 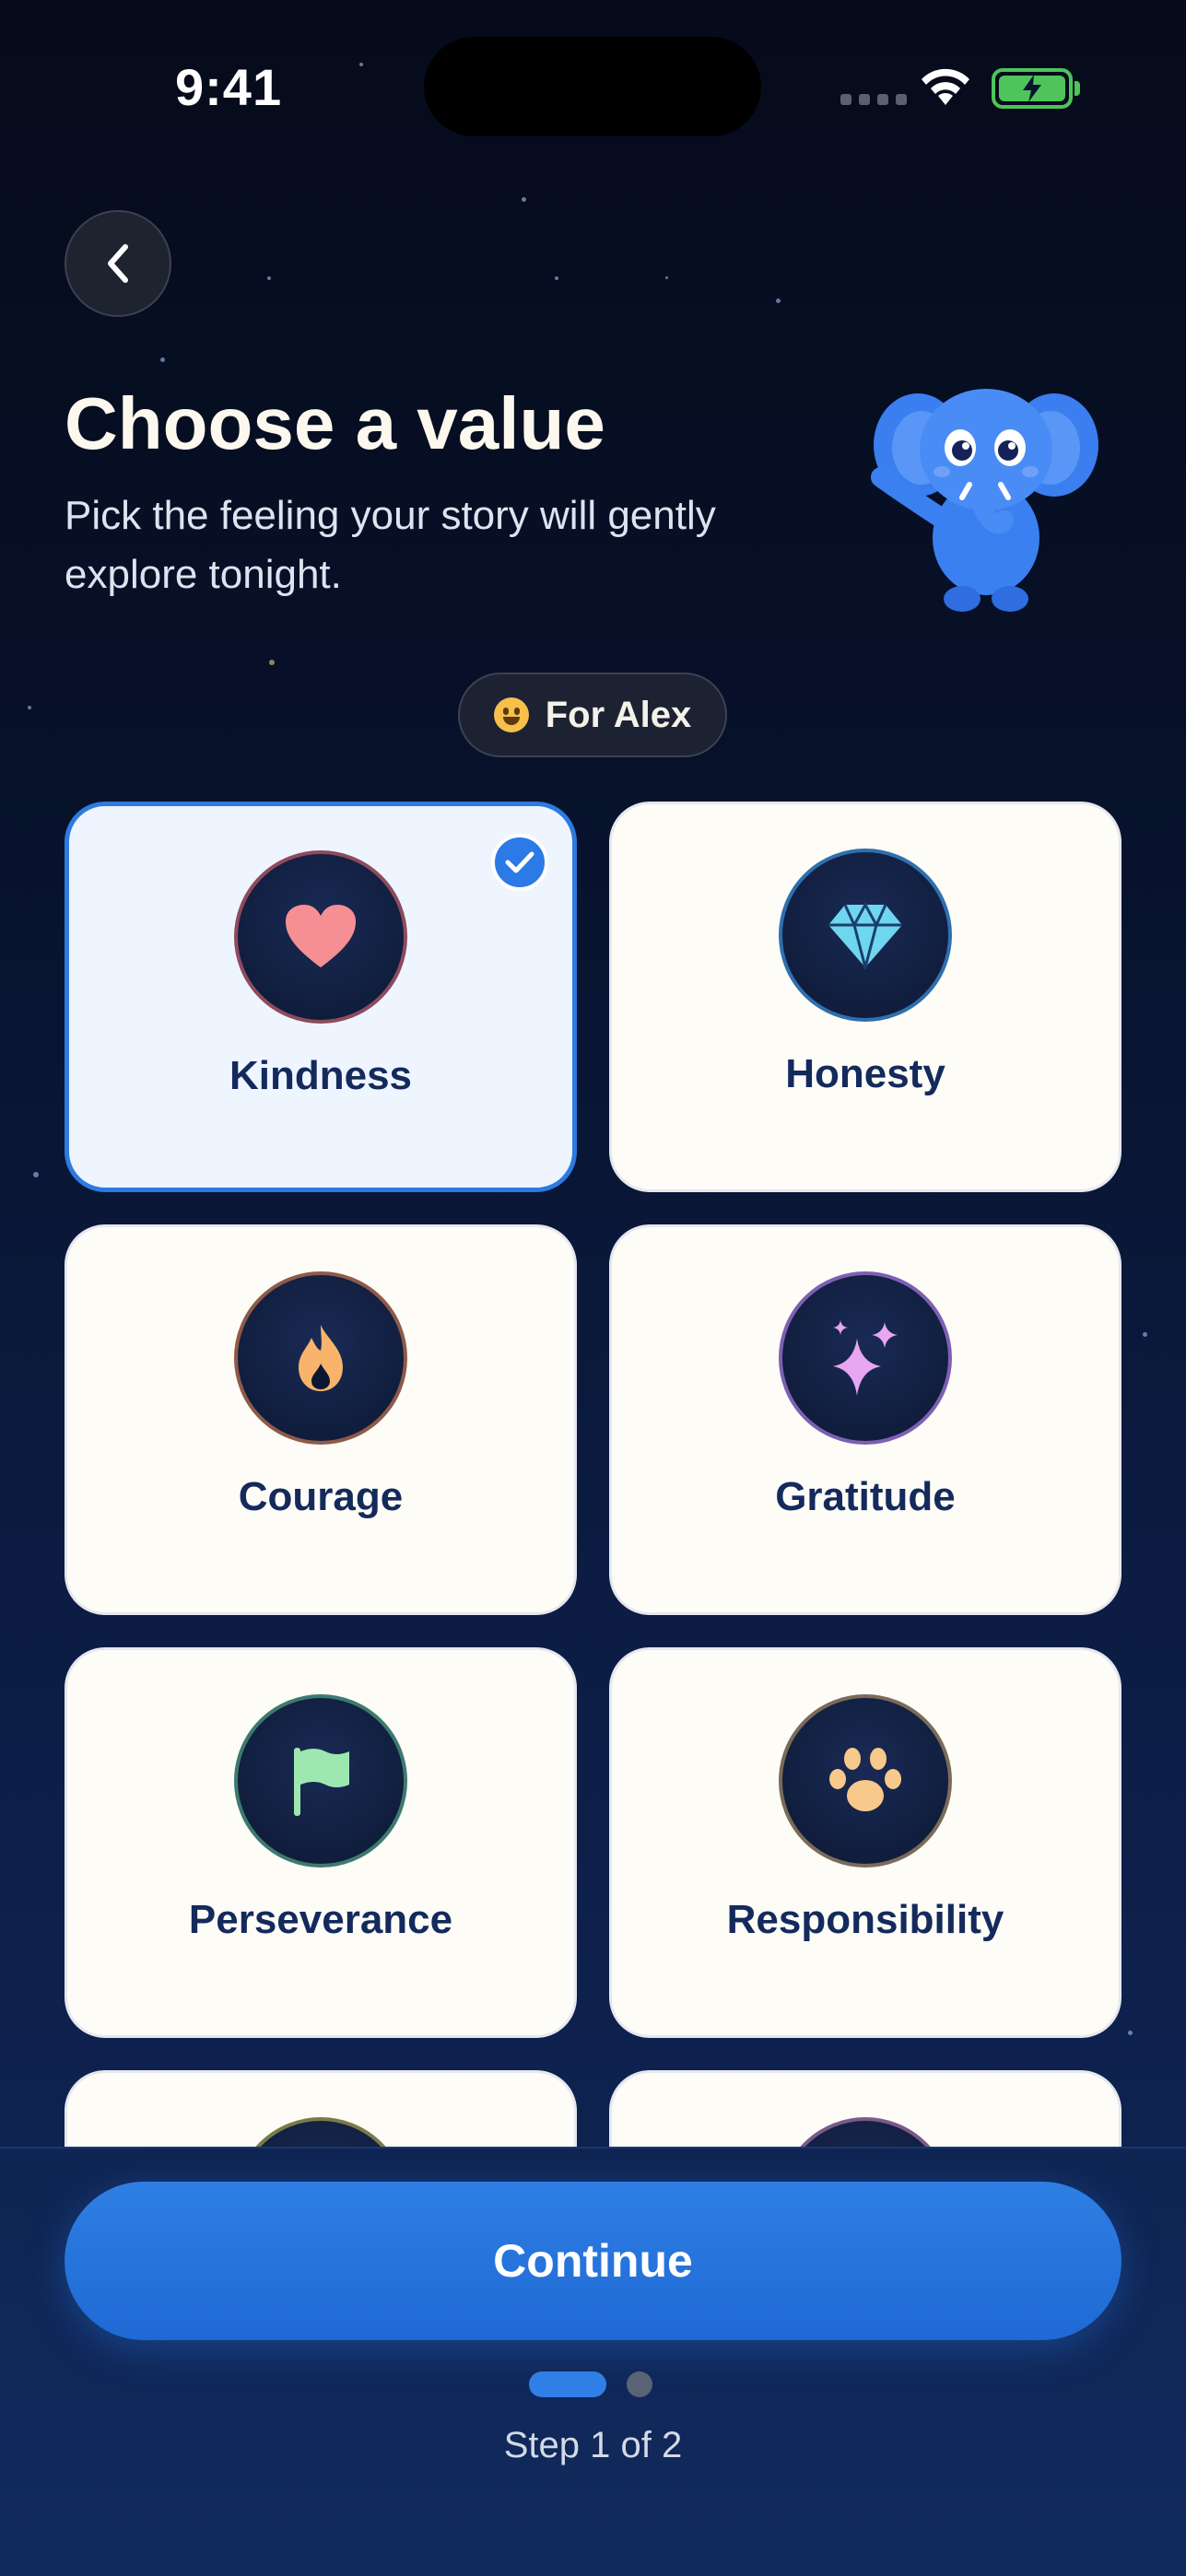 I want to click on page-title: Choose a value, so click(x=335, y=423).